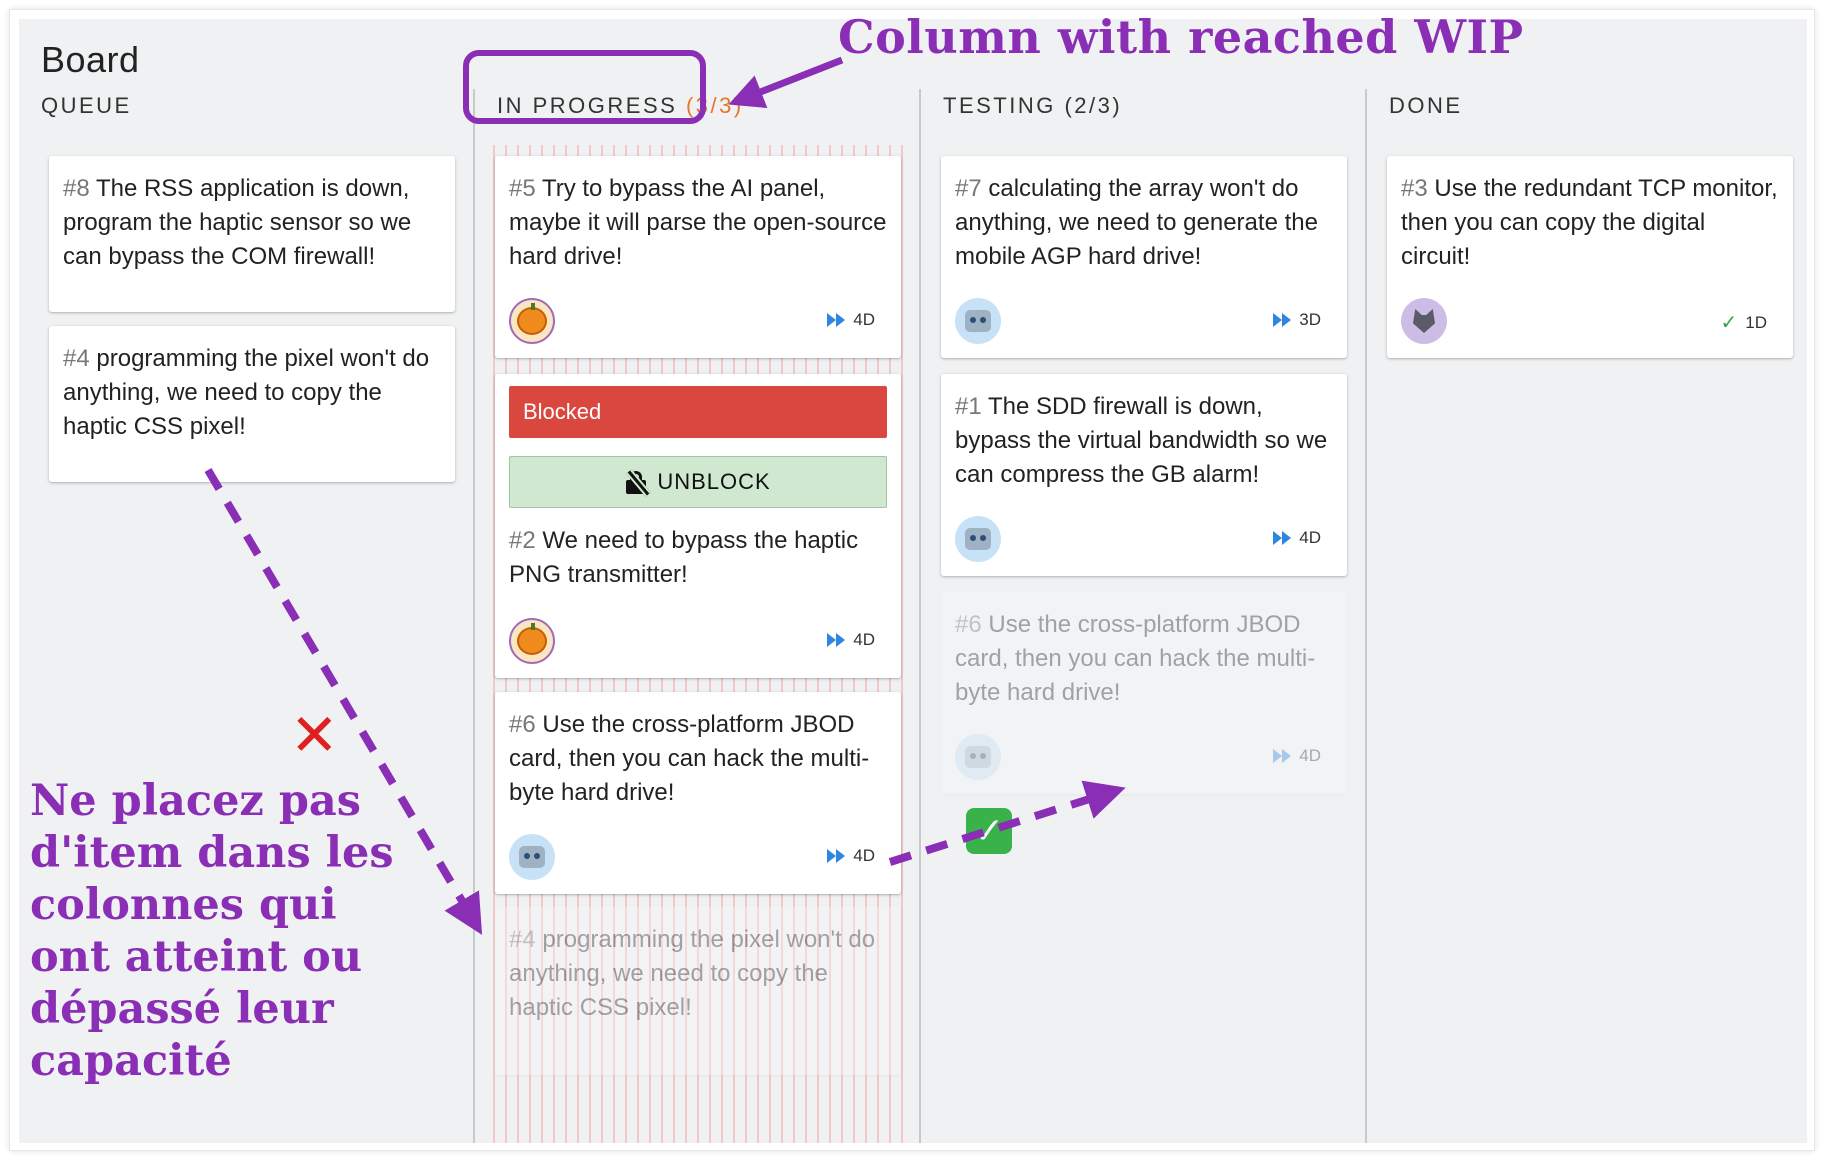 The height and width of the screenshot is (1160, 1824). I want to click on allowed-move-arrow, so click(1007, 823).